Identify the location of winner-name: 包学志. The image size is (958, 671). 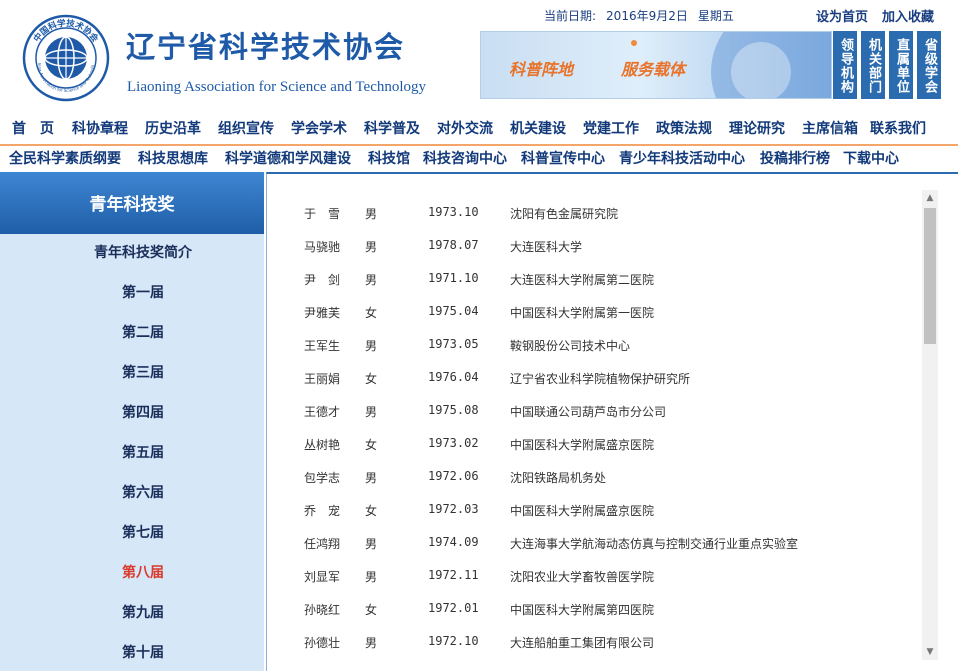
(322, 478).